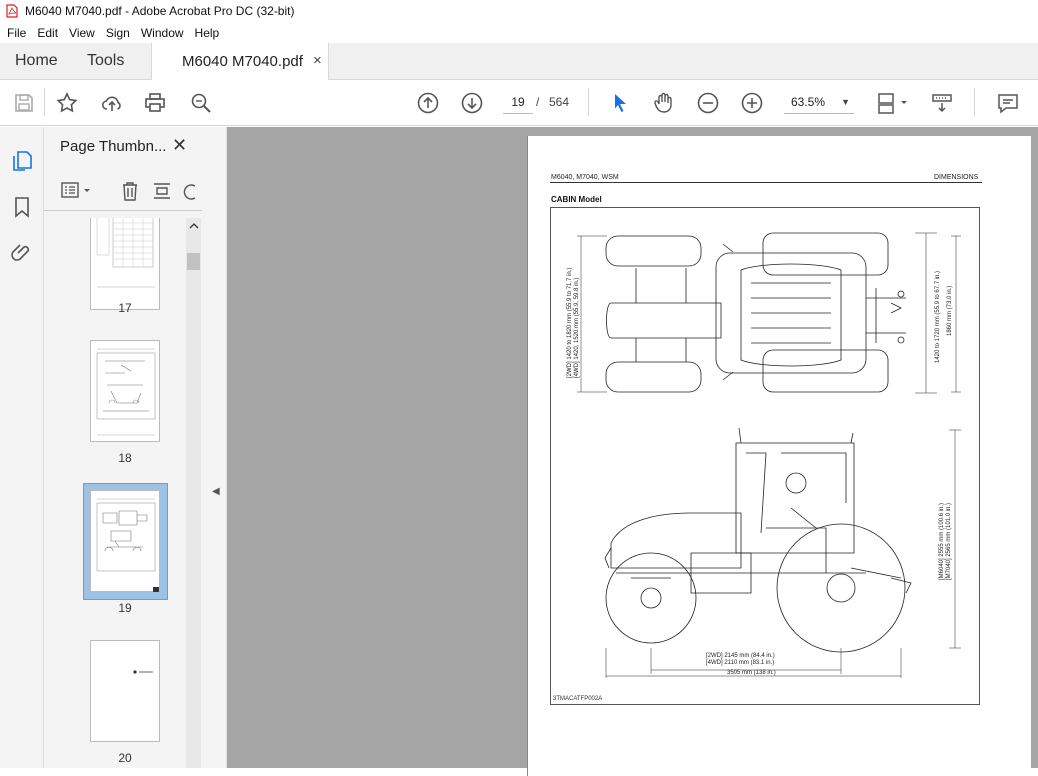 Image resolution: width=1038 pixels, height=776 pixels. I want to click on thumbnail-scrollbar, so click(193, 493).